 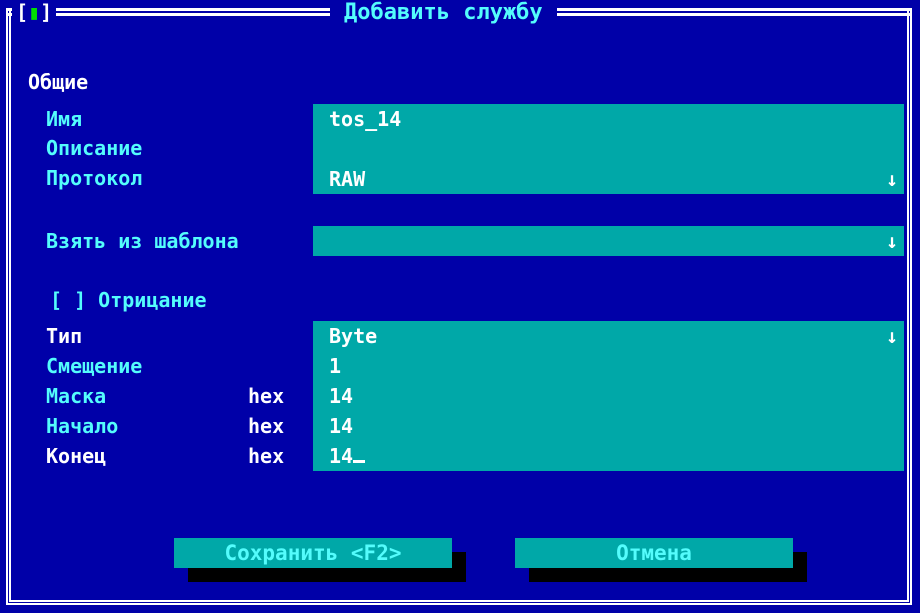 What do you see at coordinates (94, 178) in the screenshot?
I see `protocol-label: Протокол` at bounding box center [94, 178].